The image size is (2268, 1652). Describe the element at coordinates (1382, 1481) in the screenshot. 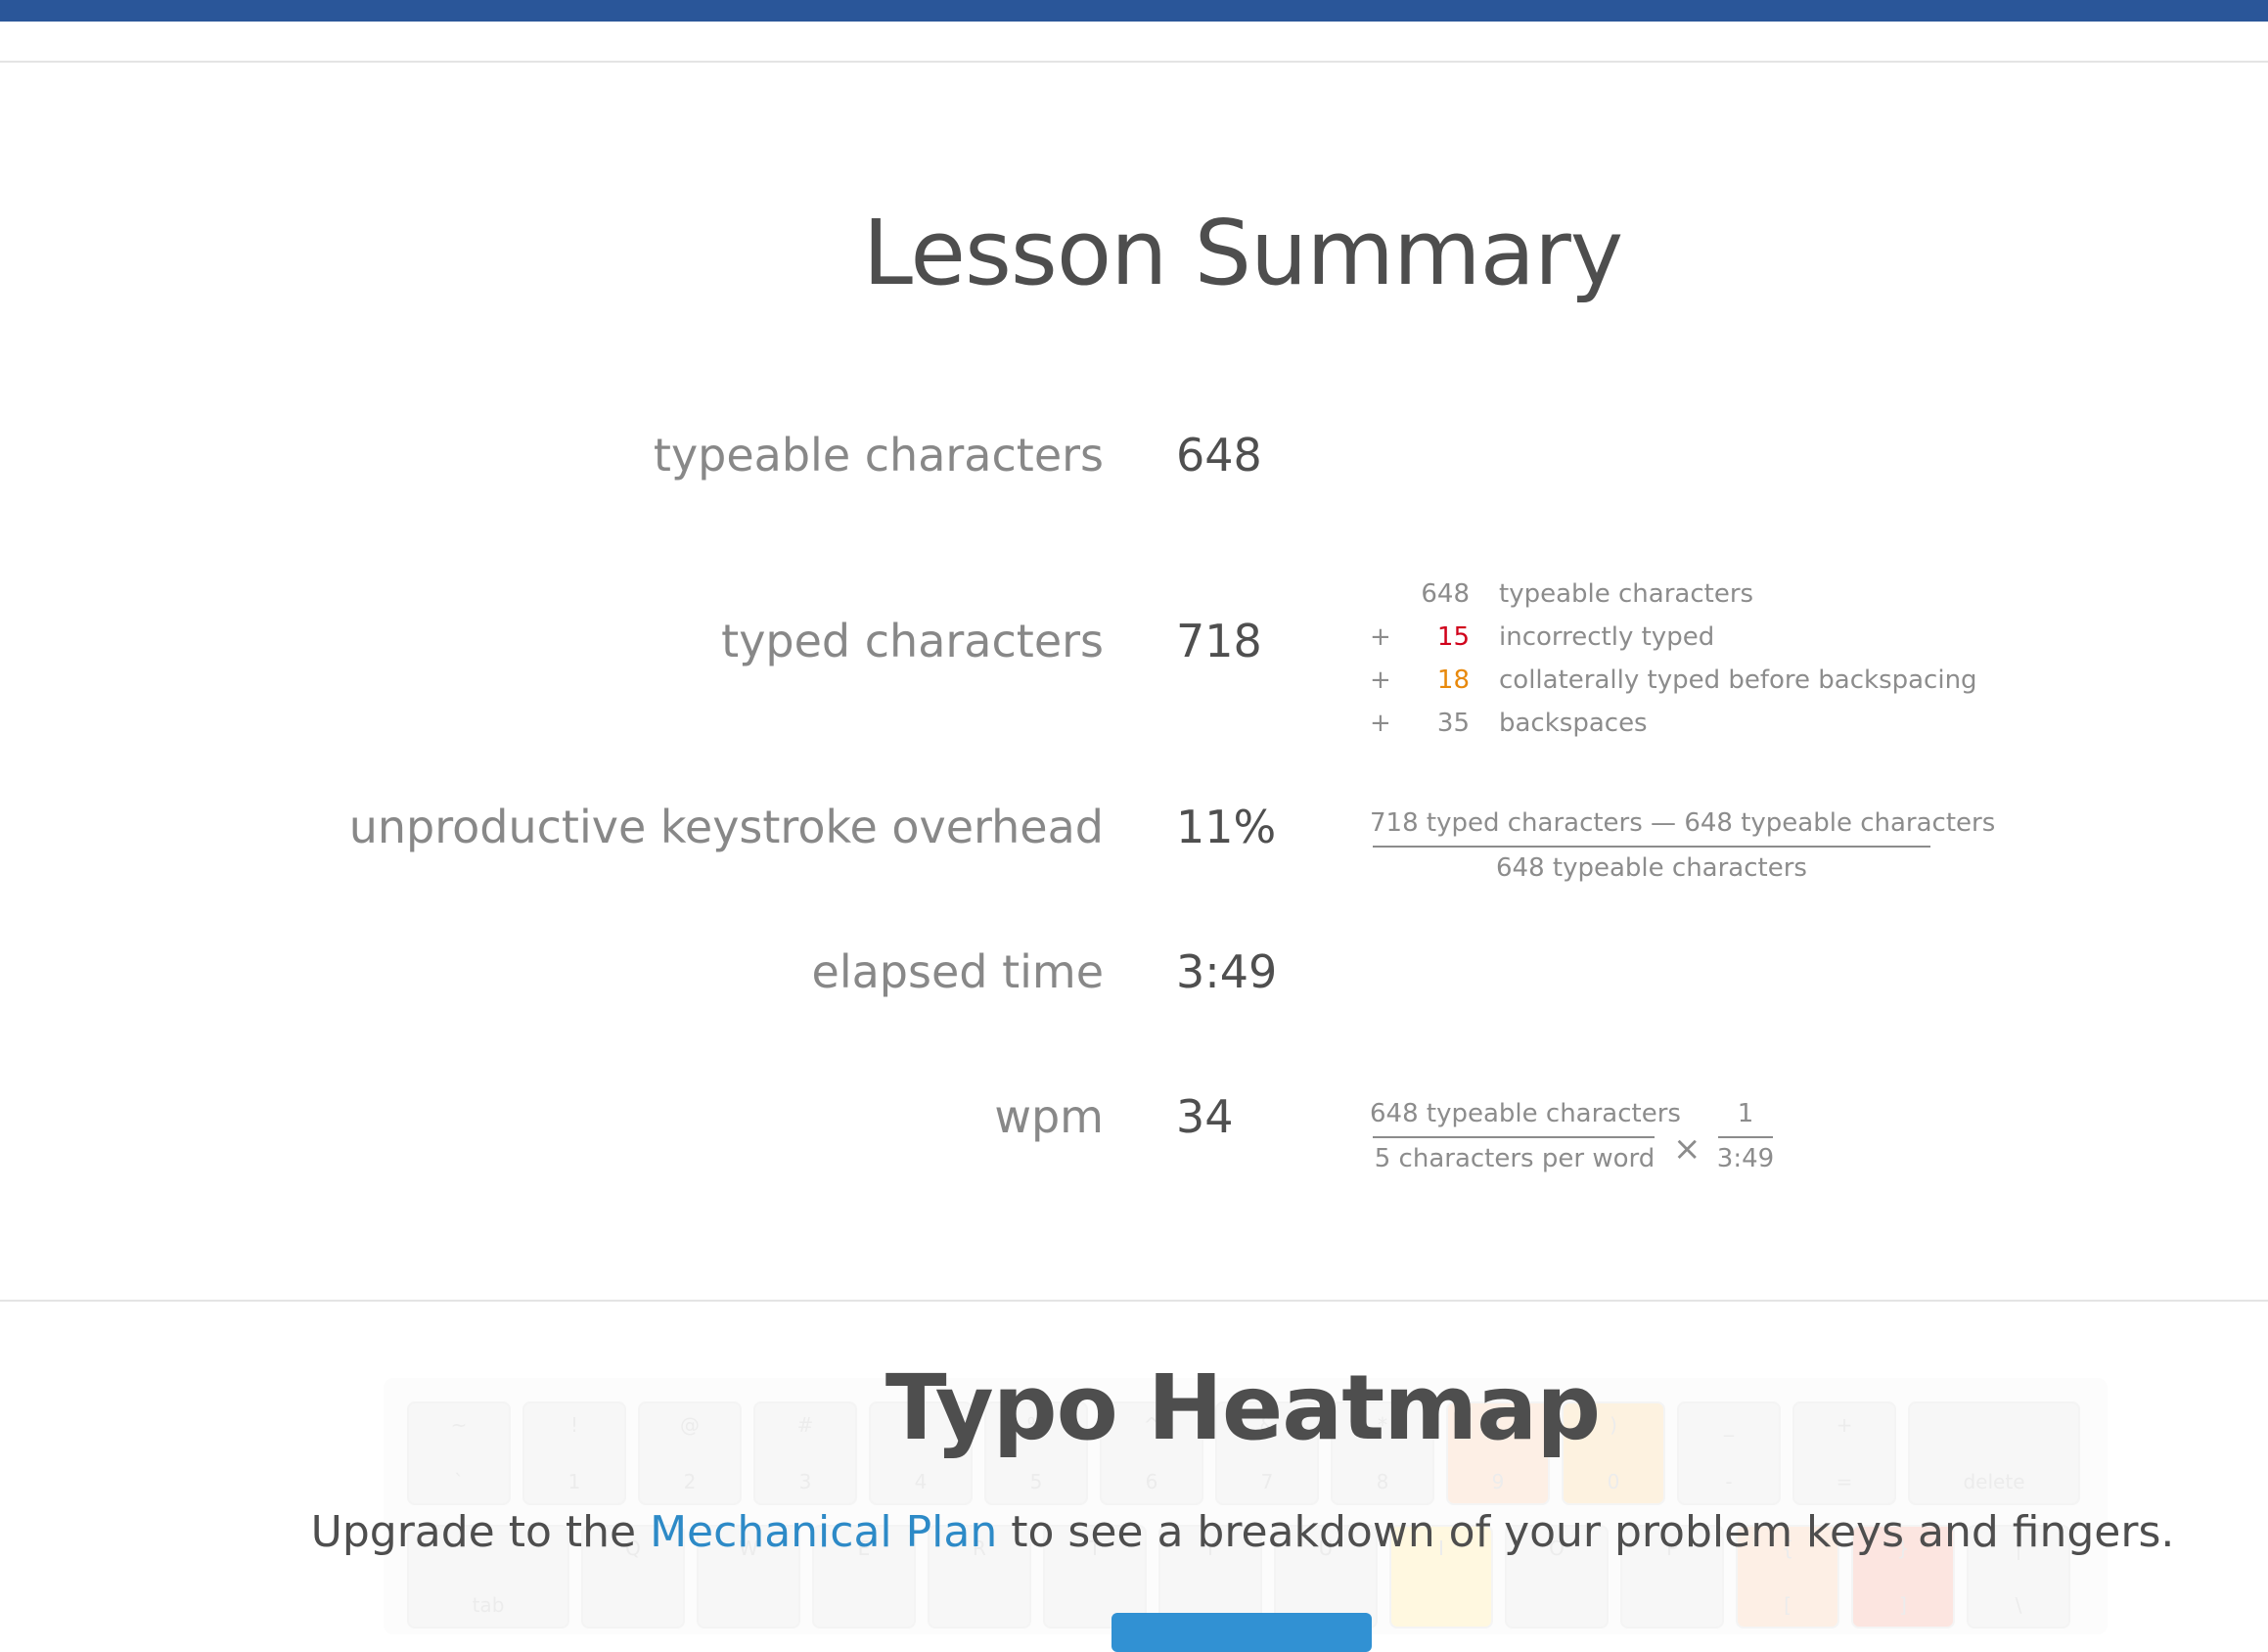

I see `key-label: 8` at that location.